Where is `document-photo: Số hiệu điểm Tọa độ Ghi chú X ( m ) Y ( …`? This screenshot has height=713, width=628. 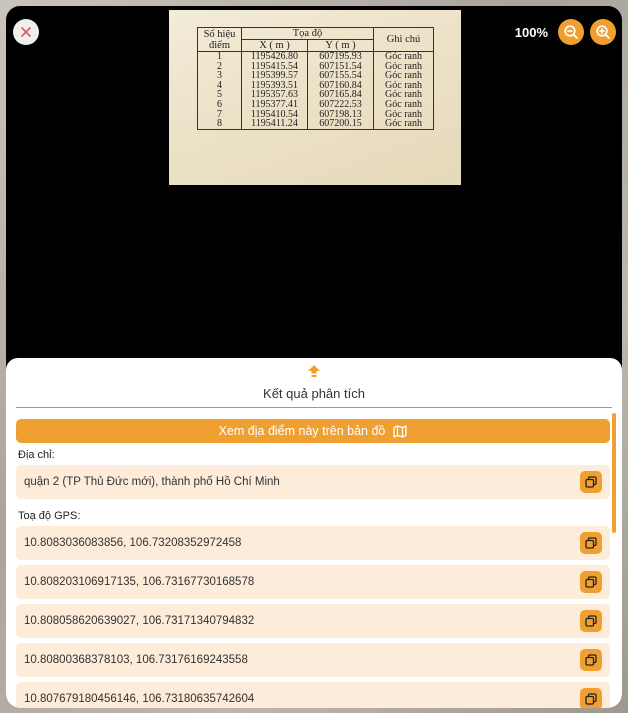
document-photo: Số hiệu điểm Tọa độ Ghi chú X ( m ) Y ( … is located at coordinates (315, 97).